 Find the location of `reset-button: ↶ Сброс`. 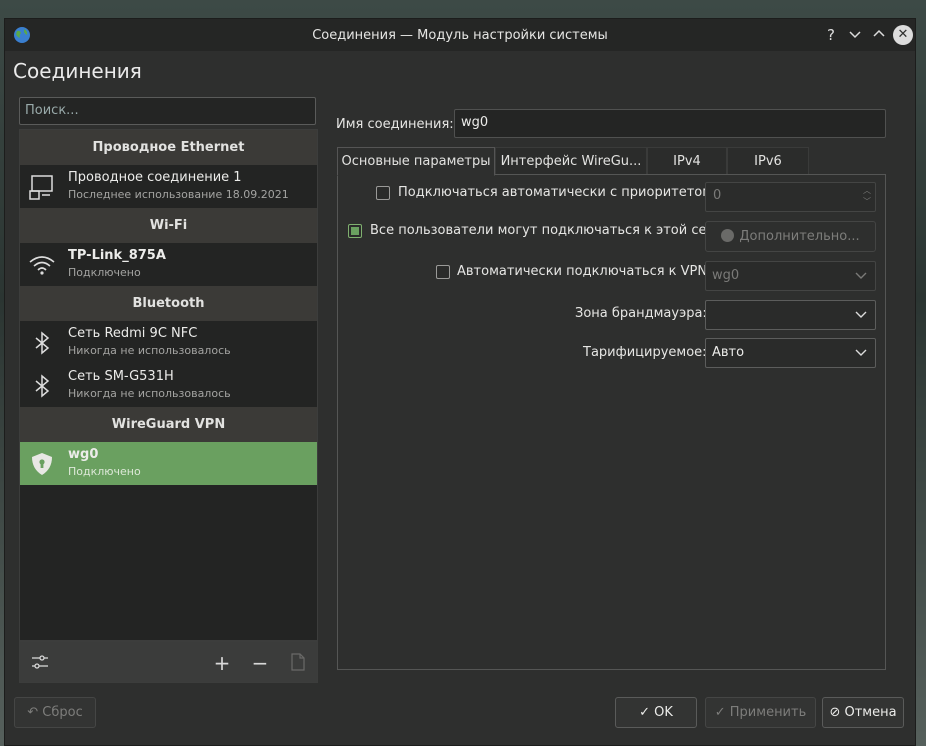

reset-button: ↶ Сброс is located at coordinates (55, 712).